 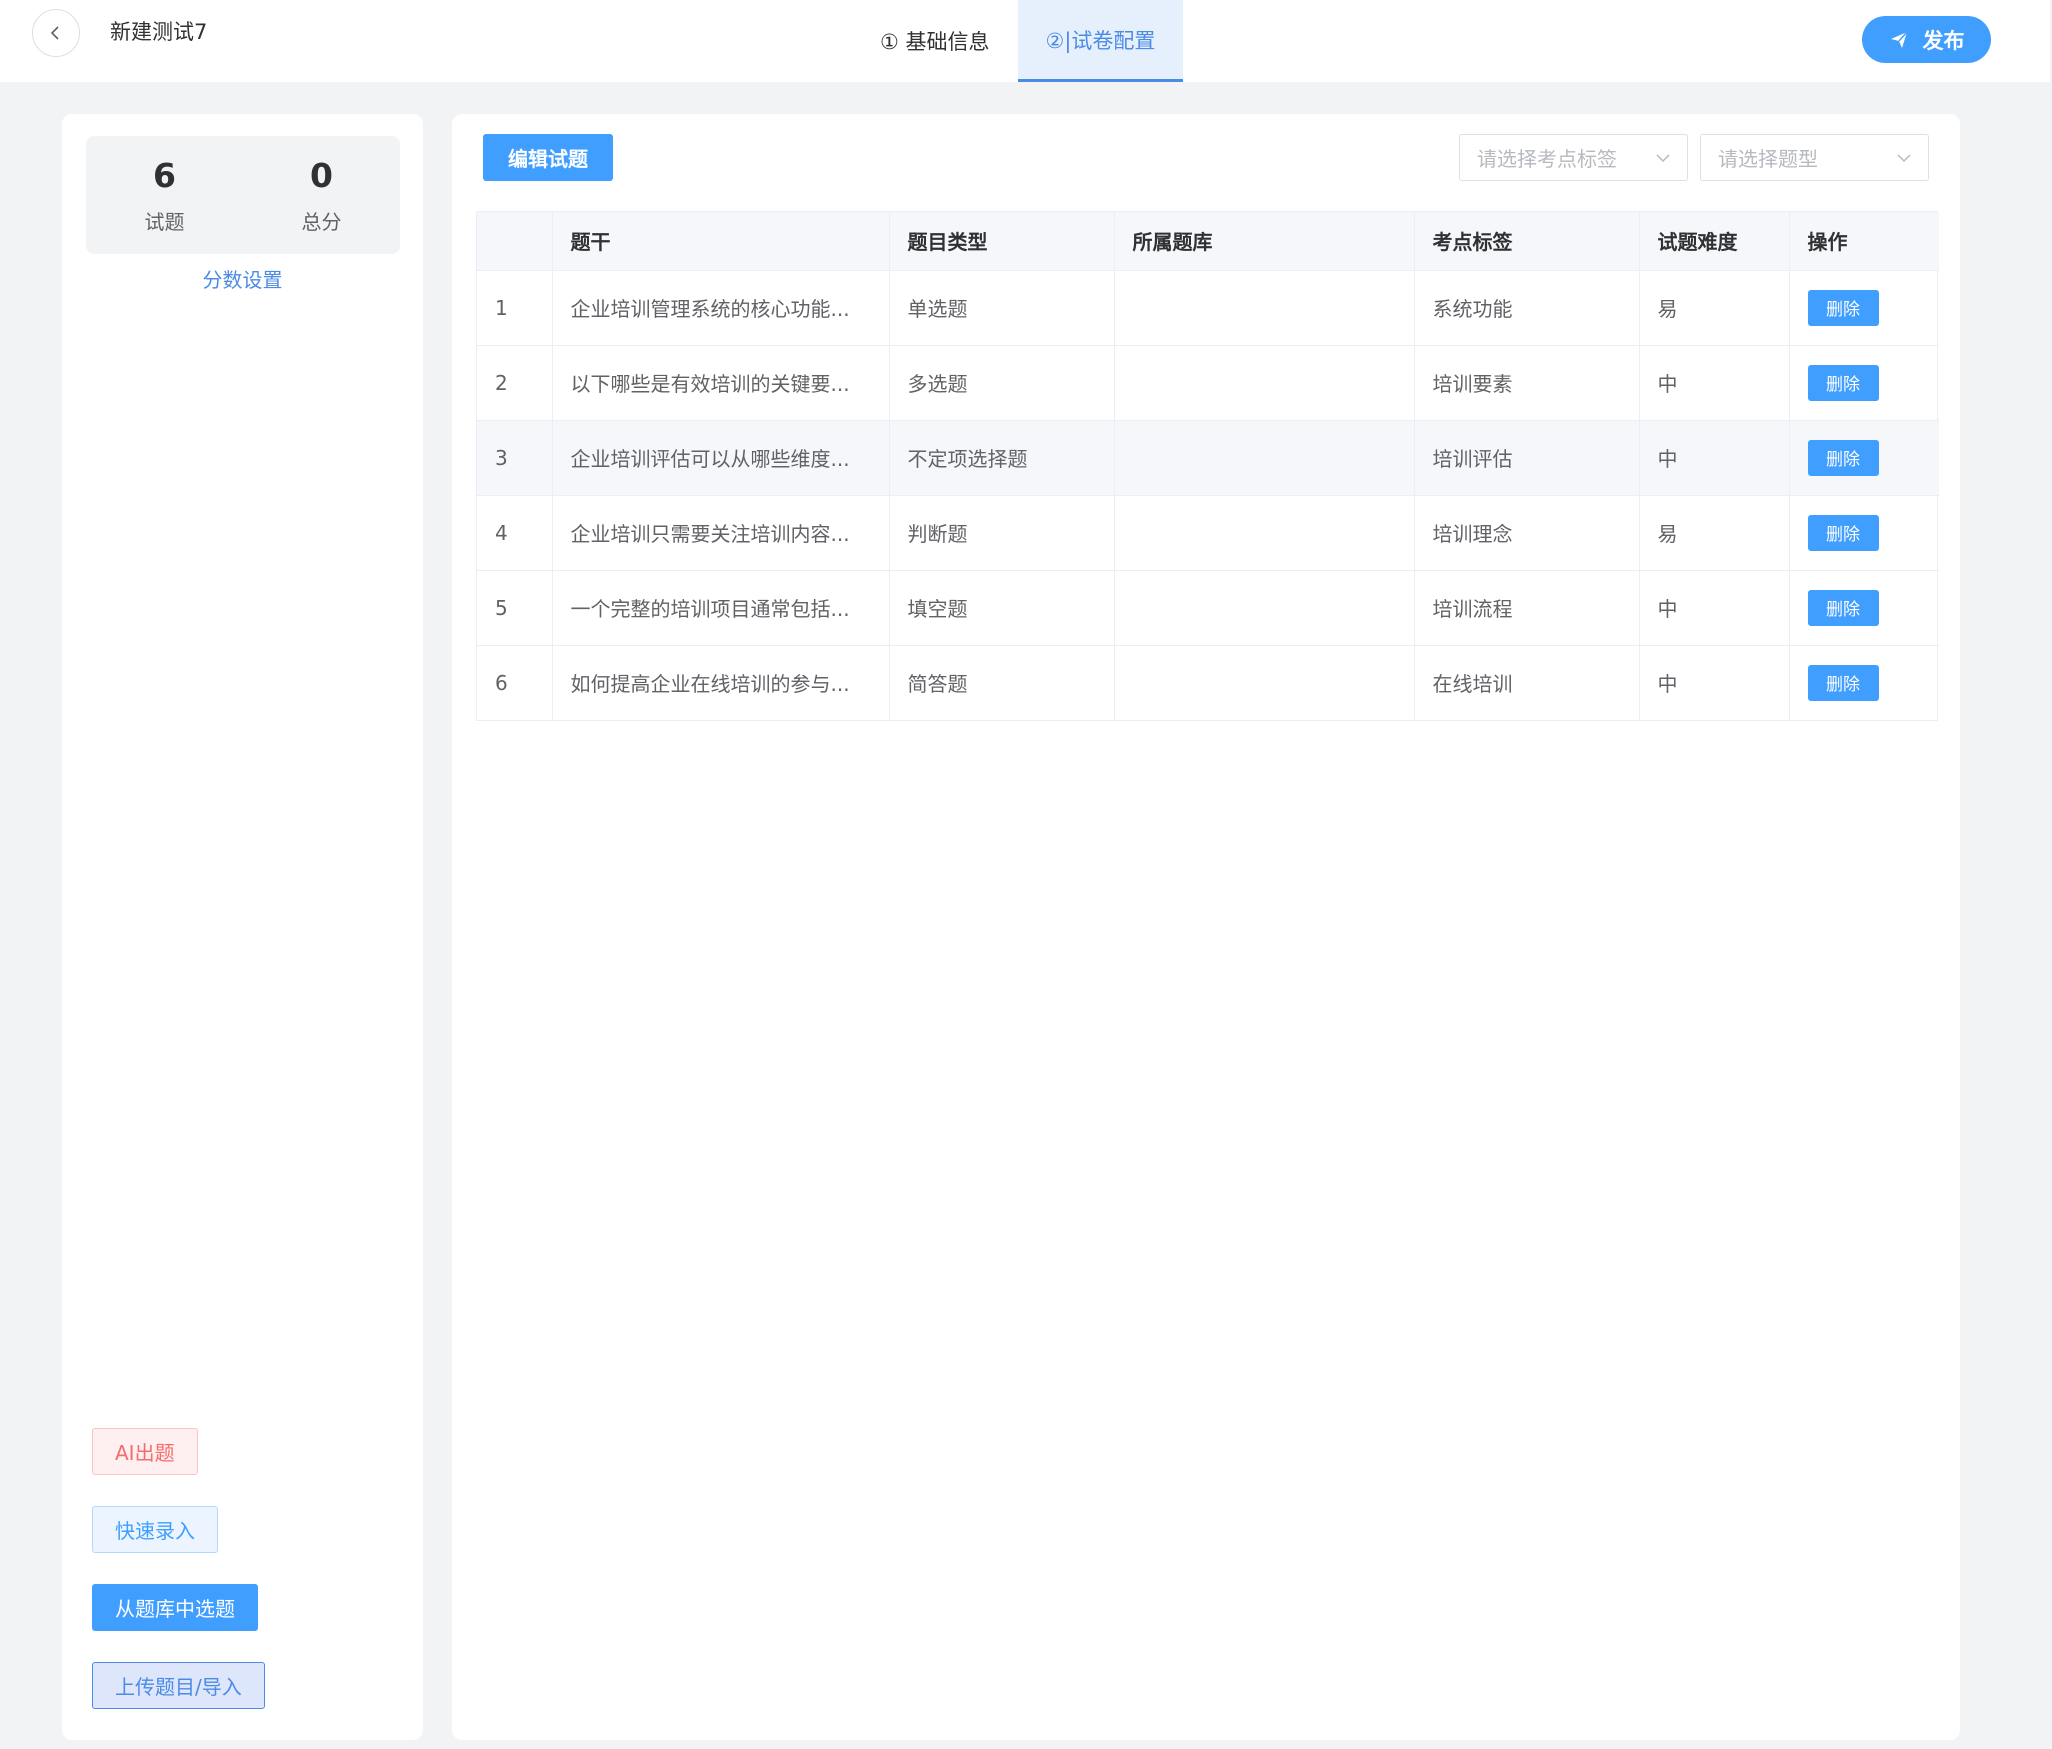 What do you see at coordinates (548, 157) in the screenshot?
I see `edit-questions-button: 编辑试题` at bounding box center [548, 157].